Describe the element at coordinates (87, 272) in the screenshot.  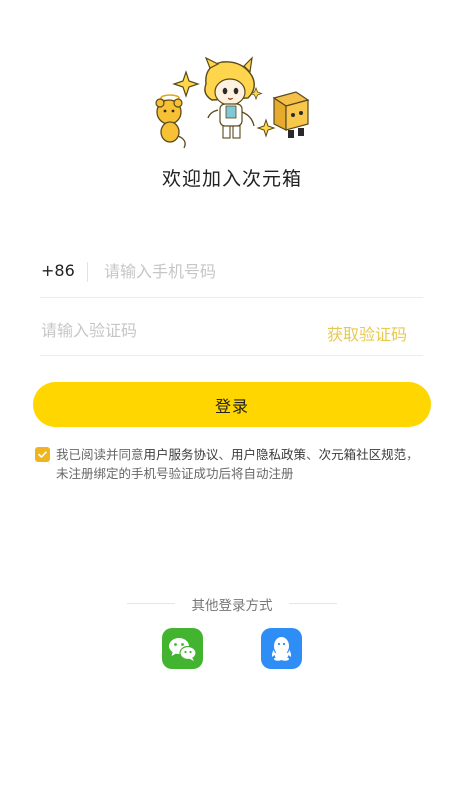
I see `divider` at that location.